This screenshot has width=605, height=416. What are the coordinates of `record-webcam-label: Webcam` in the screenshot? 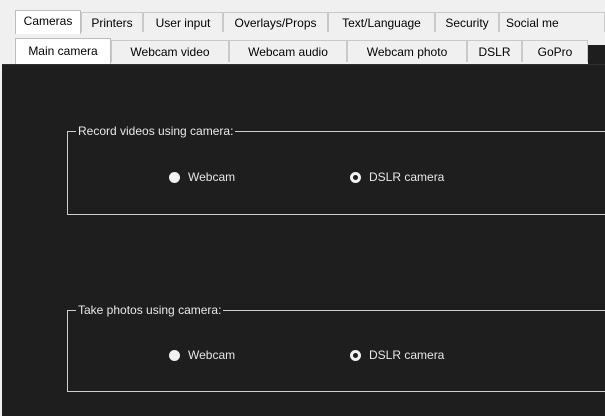 It's located at (212, 177).